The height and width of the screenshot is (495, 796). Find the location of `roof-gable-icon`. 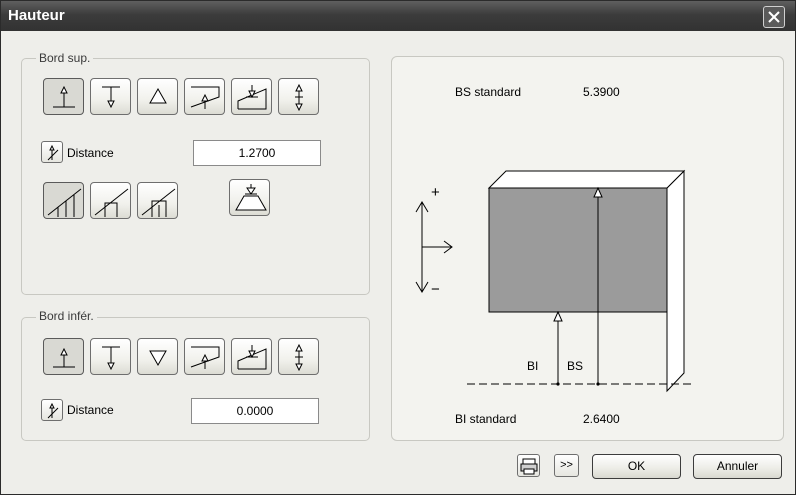

roof-gable-icon is located at coordinates (111, 202).